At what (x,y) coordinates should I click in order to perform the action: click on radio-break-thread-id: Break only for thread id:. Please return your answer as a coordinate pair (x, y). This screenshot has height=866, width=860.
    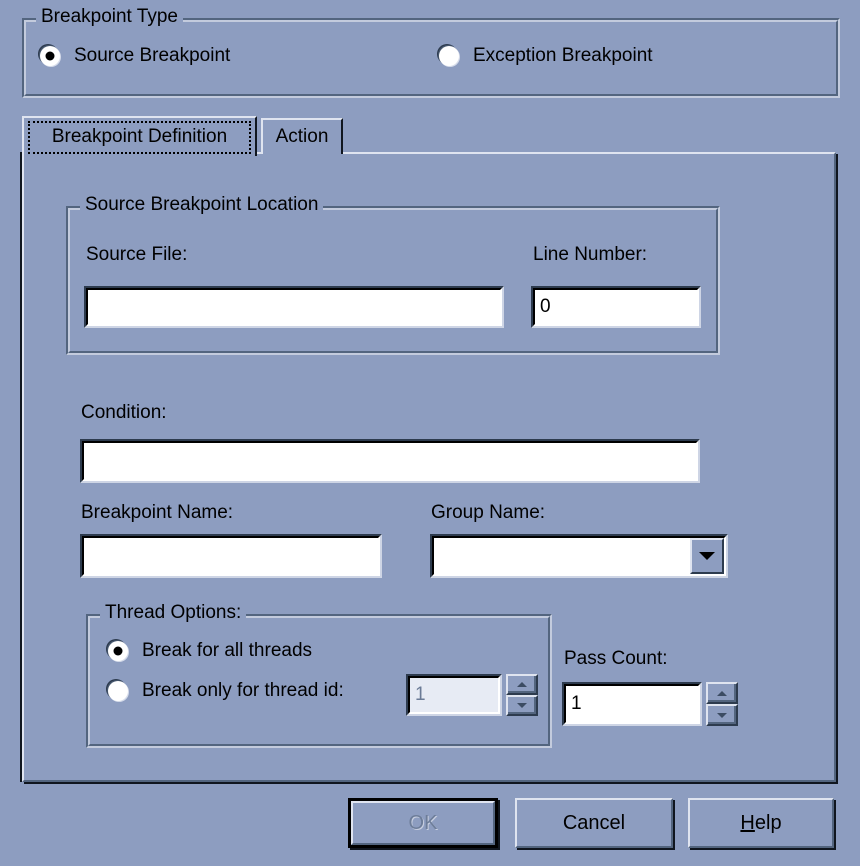
    Looking at the image, I should click on (226, 691).